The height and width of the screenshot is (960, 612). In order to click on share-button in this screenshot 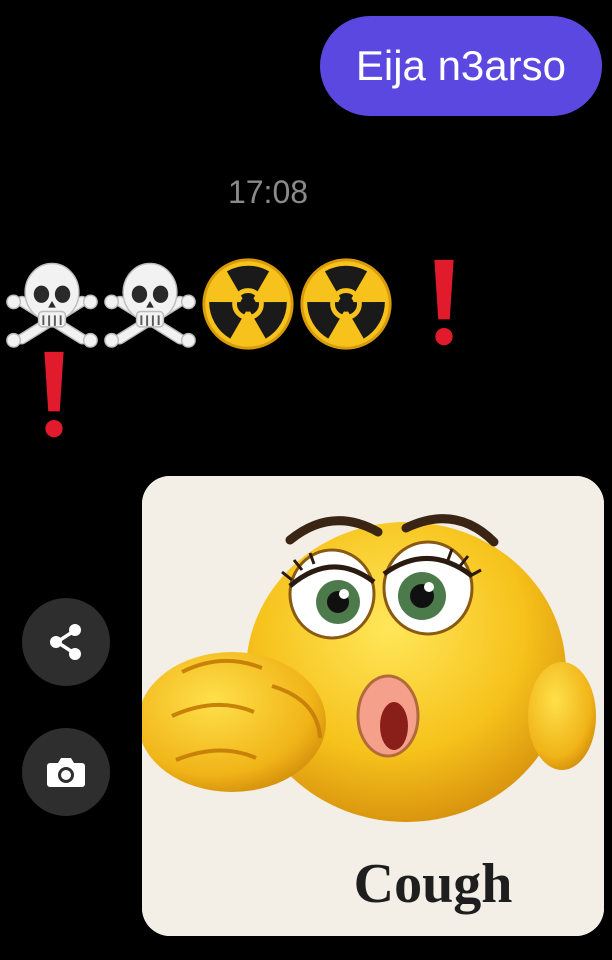, I will do `click(66, 642)`.